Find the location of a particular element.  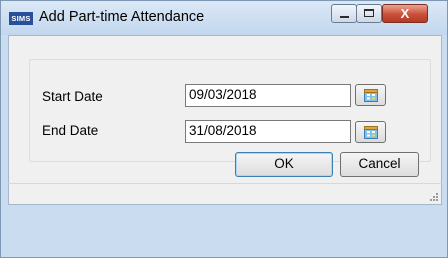

close-icon: X is located at coordinates (405, 13).